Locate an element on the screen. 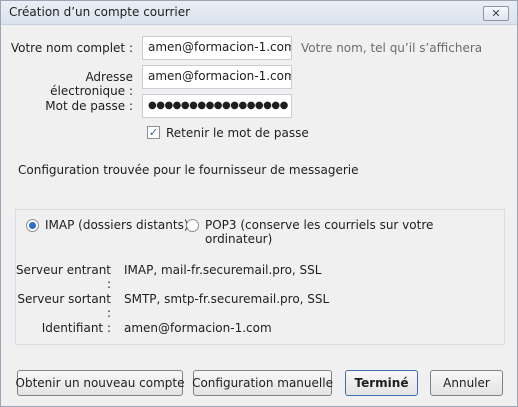  done-button: Terminé is located at coordinates (381, 383).